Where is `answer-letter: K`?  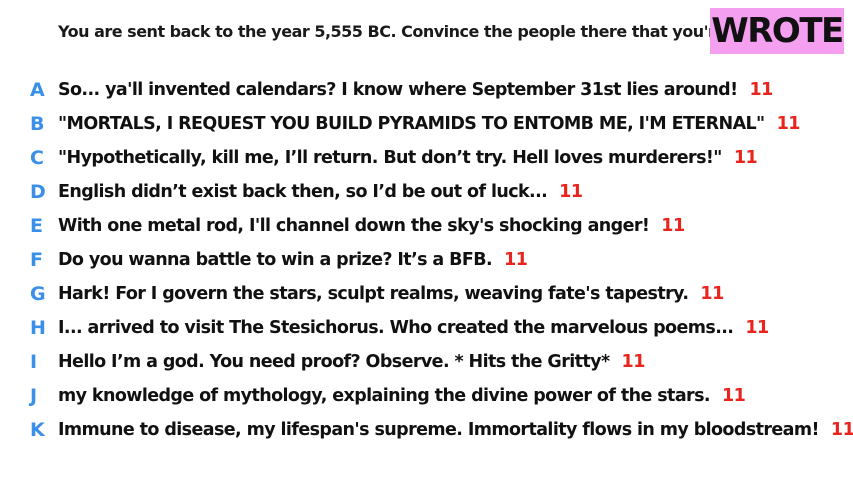 answer-letter: K is located at coordinates (37, 430).